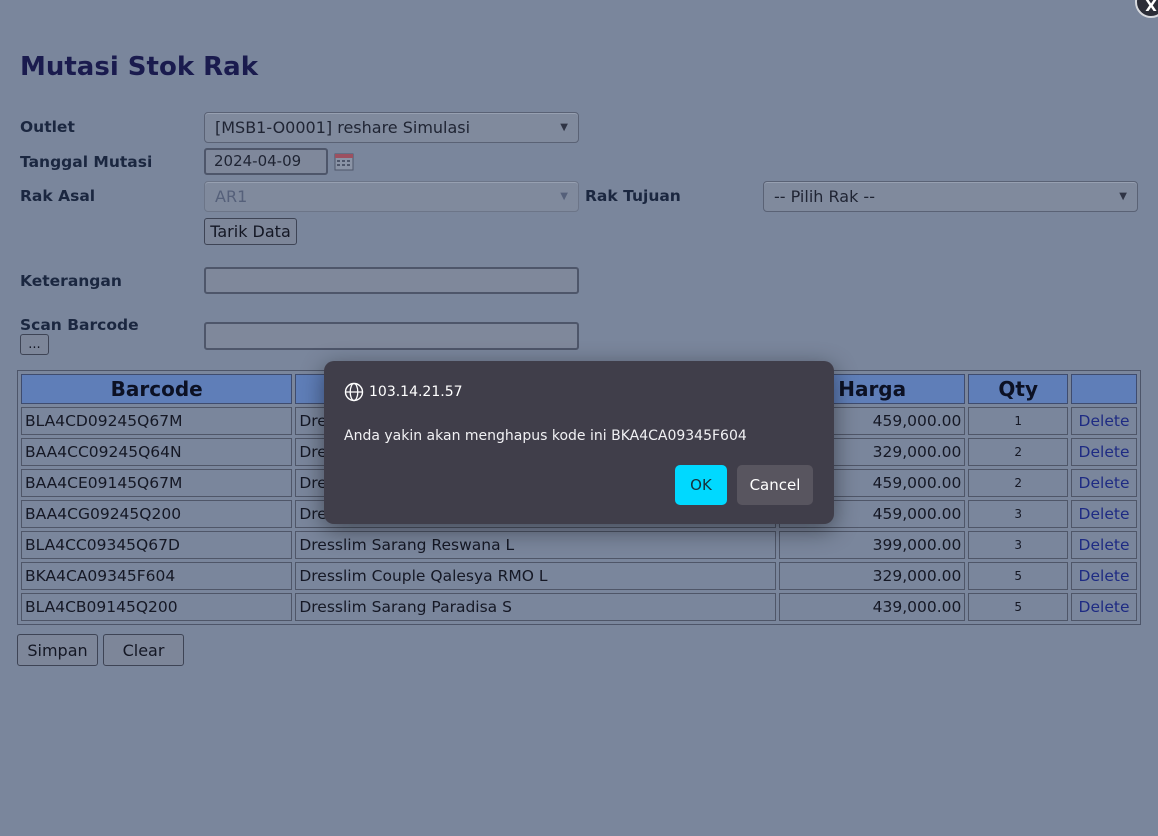 The width and height of the screenshot is (1158, 836). Describe the element at coordinates (701, 485) in the screenshot. I see `ok-button: OK` at that location.